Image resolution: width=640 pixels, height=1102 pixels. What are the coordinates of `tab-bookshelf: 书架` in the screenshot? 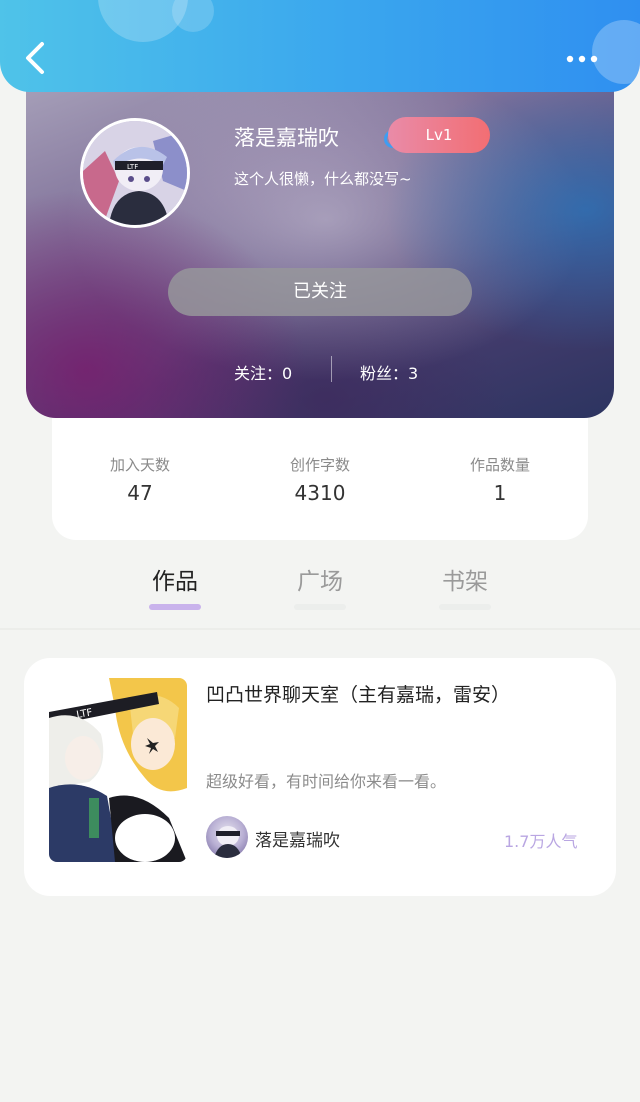 It's located at (465, 579).